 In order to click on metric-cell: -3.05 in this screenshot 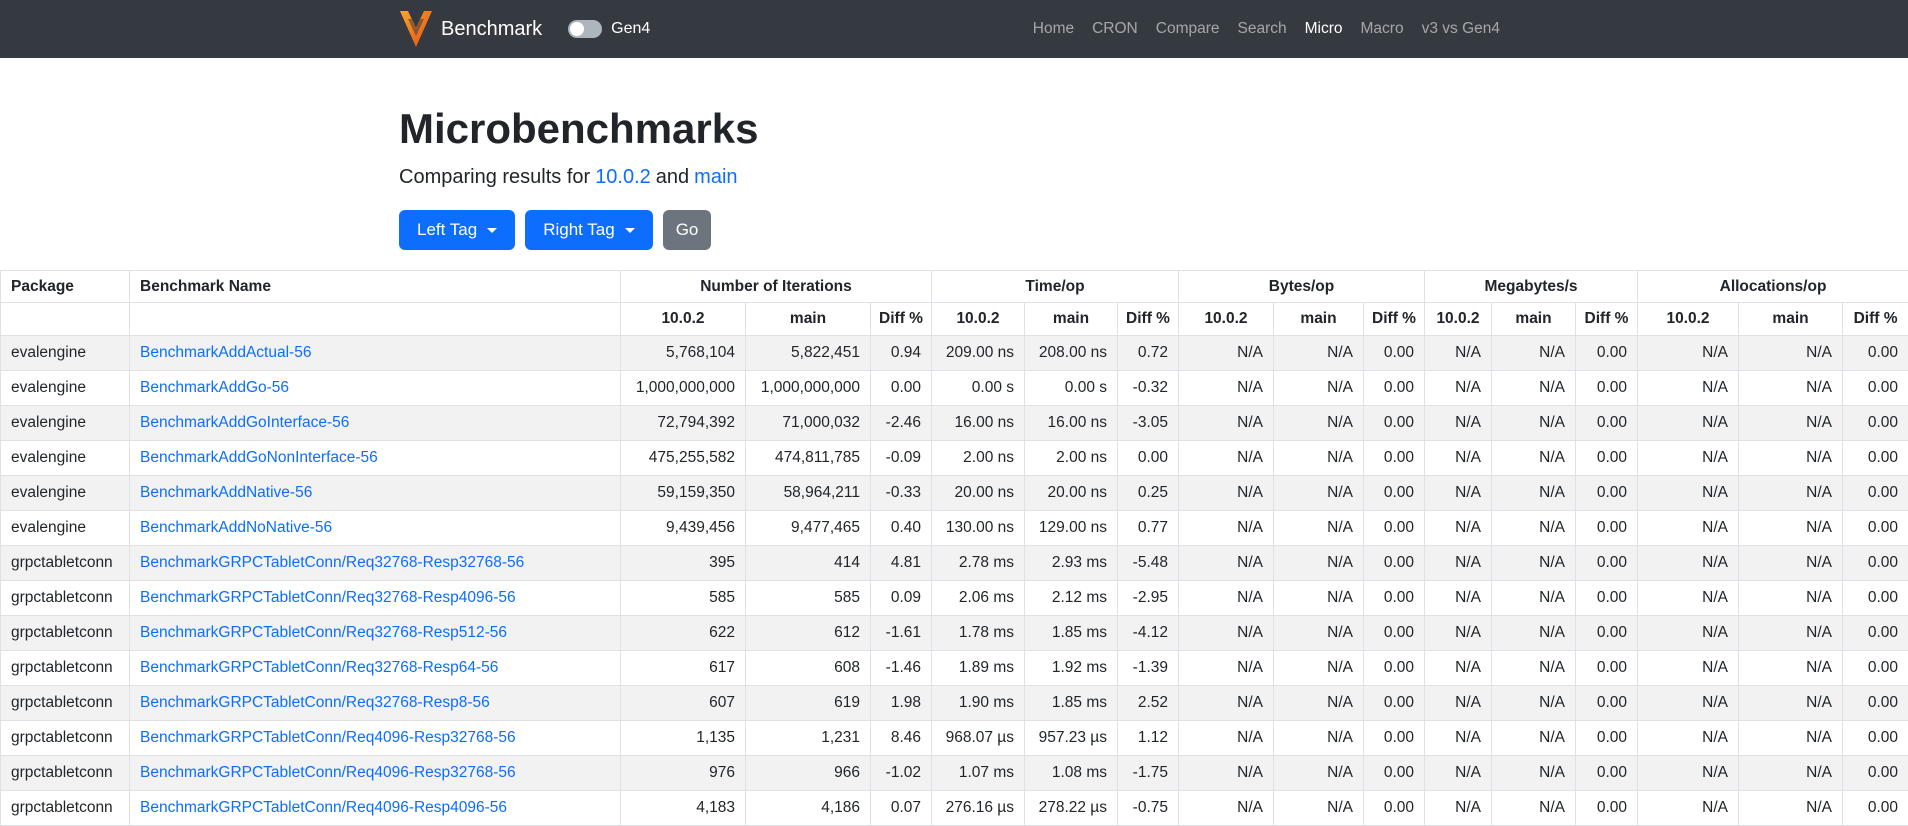, I will do `click(1148, 423)`.